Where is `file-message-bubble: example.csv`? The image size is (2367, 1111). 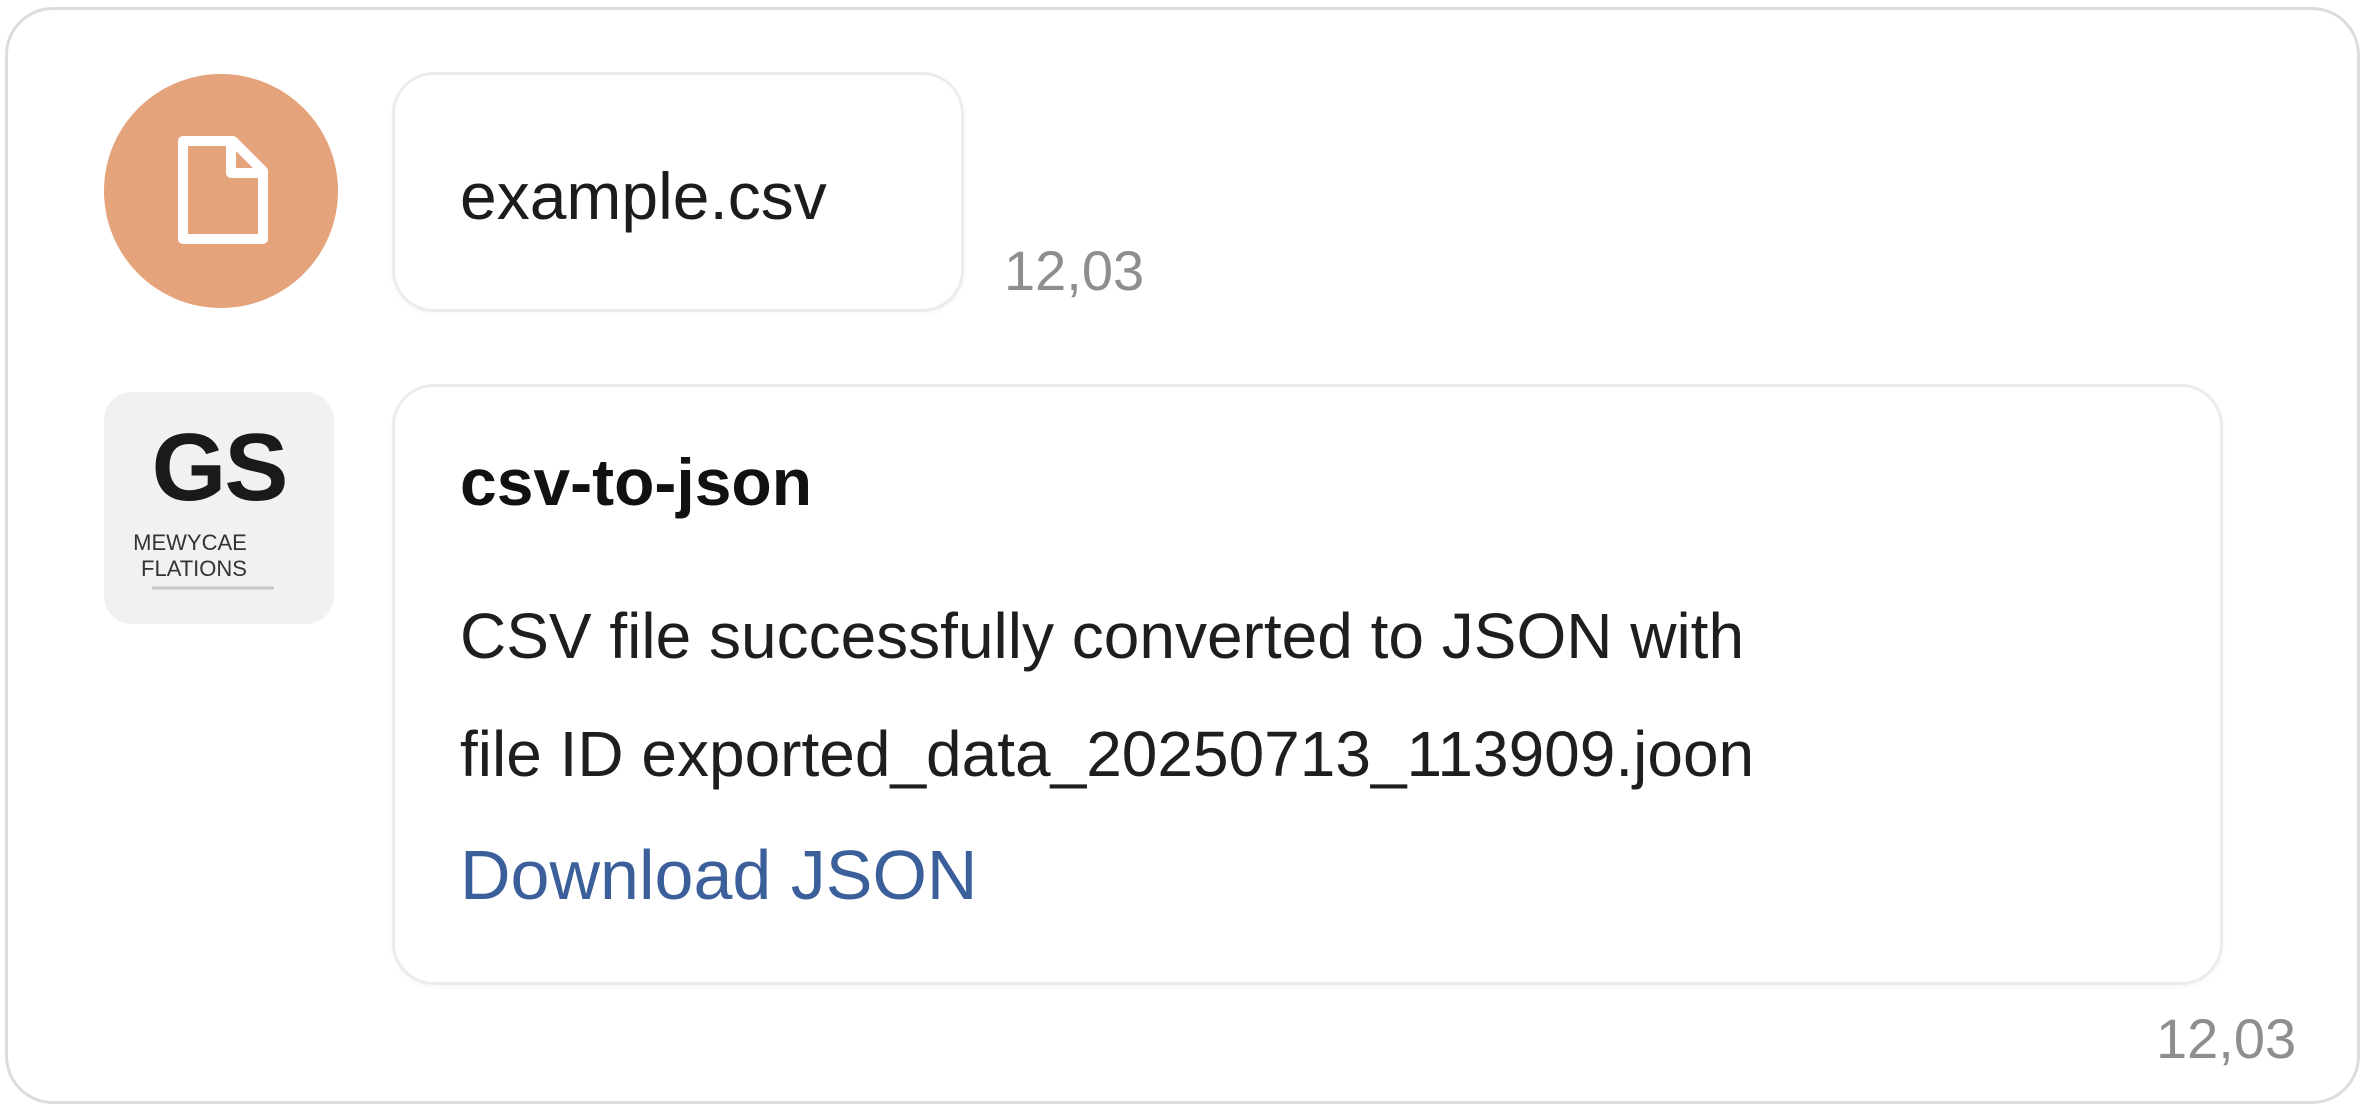 file-message-bubble: example.csv is located at coordinates (678, 192).